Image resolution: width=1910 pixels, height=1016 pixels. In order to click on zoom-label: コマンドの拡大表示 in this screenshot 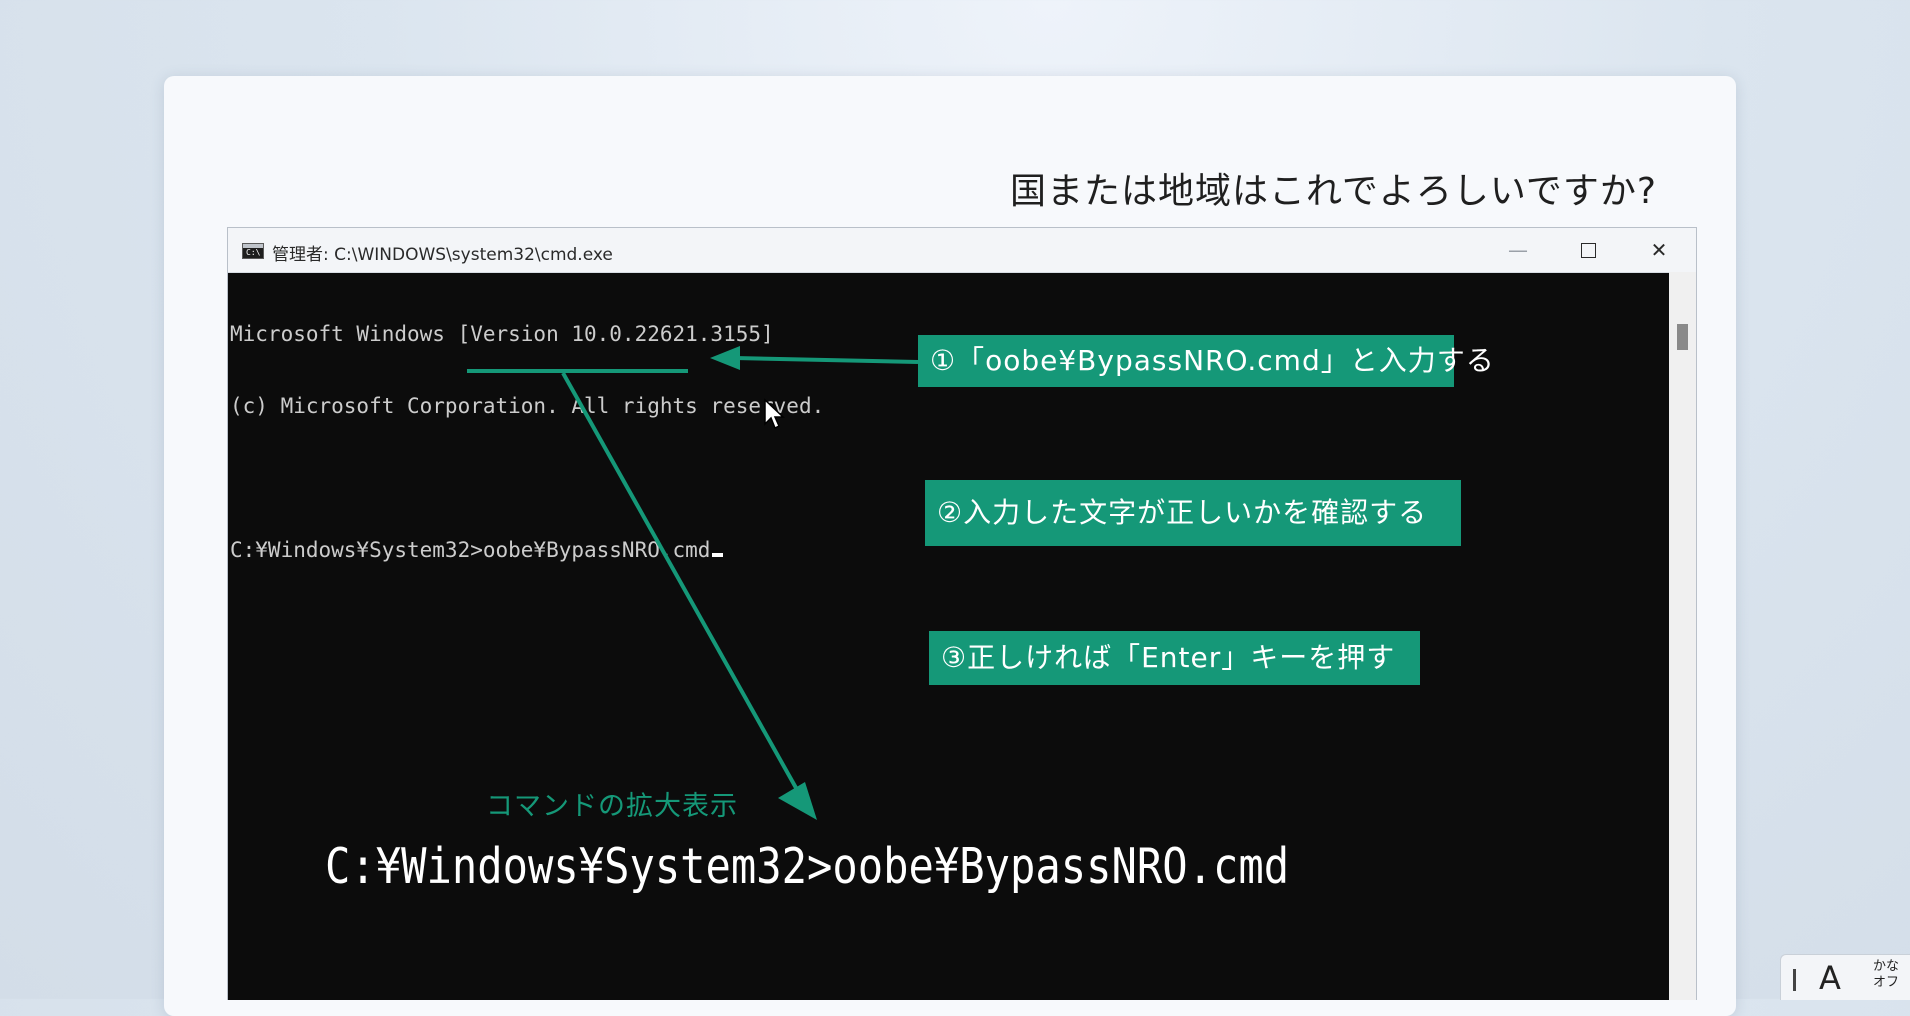, I will do `click(612, 806)`.